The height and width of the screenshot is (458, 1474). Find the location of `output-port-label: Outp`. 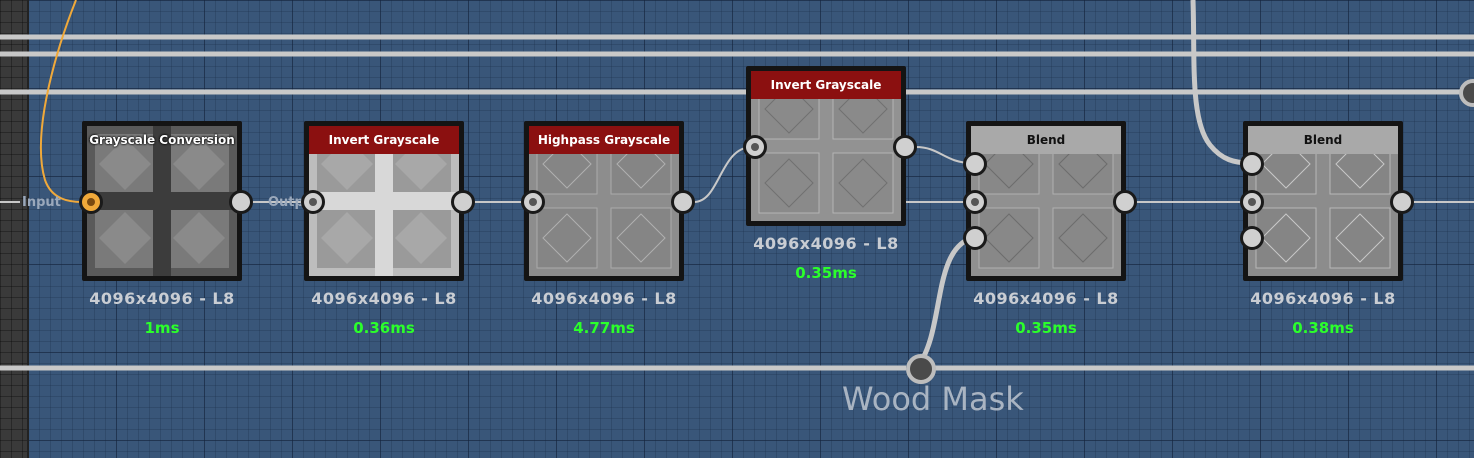

output-port-label: Outp is located at coordinates (286, 202).